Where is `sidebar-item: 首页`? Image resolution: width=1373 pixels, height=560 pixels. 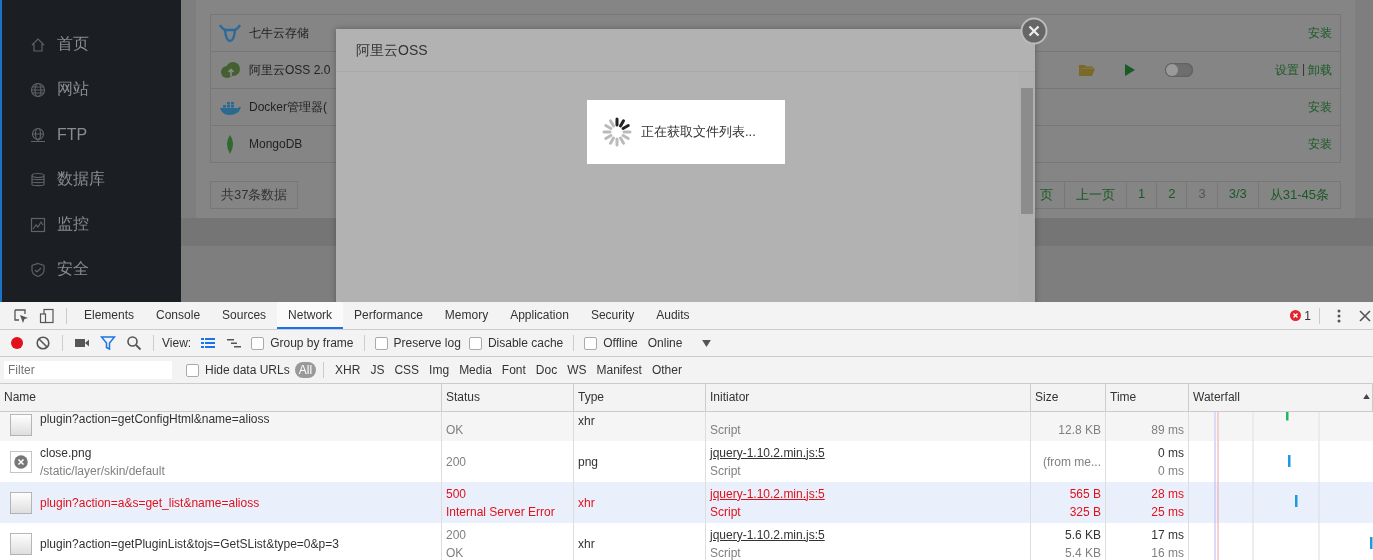
sidebar-item: 首页 is located at coordinates (73, 44).